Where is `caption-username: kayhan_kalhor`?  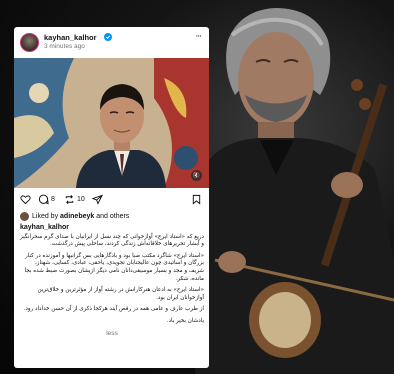 caption-username: kayhan_kalhor is located at coordinates (112, 228).